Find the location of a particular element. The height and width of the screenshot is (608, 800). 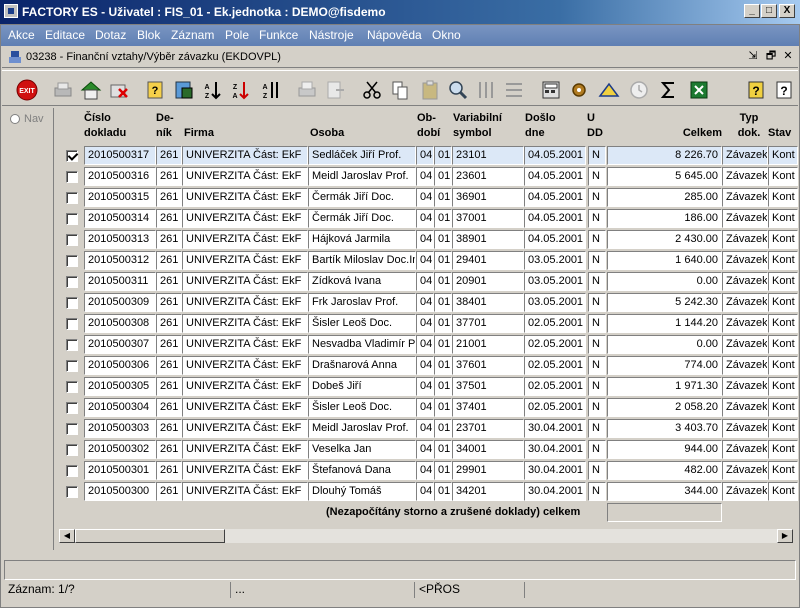

form-restore-button: 🗗 is located at coordinates (771, 56).